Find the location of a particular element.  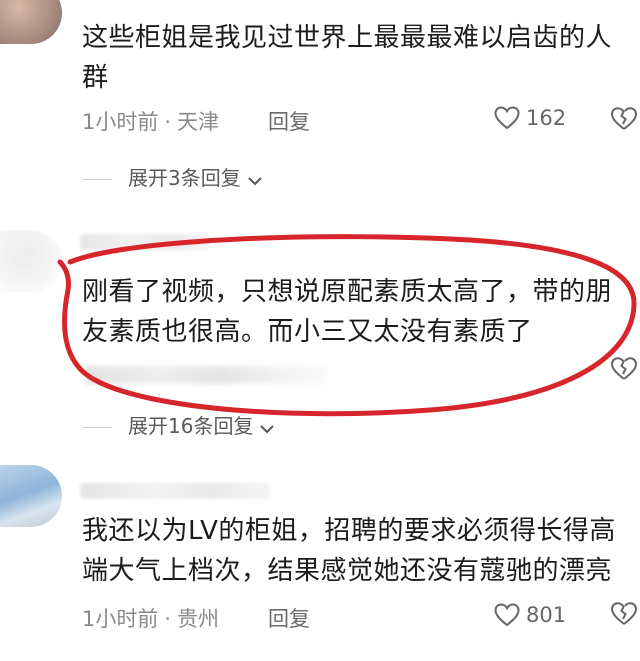

comment-location: 贵州 is located at coordinates (198, 619).